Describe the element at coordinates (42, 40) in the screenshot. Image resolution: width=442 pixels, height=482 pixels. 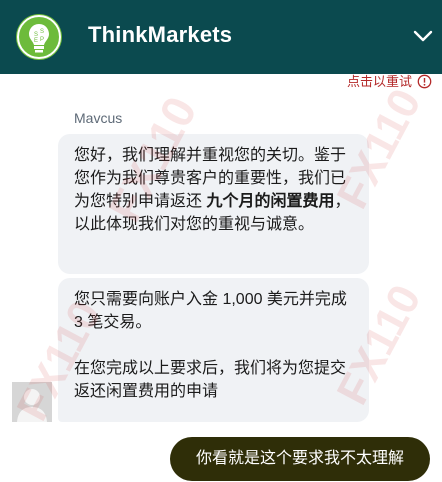
I see `logo-letter: P` at that location.